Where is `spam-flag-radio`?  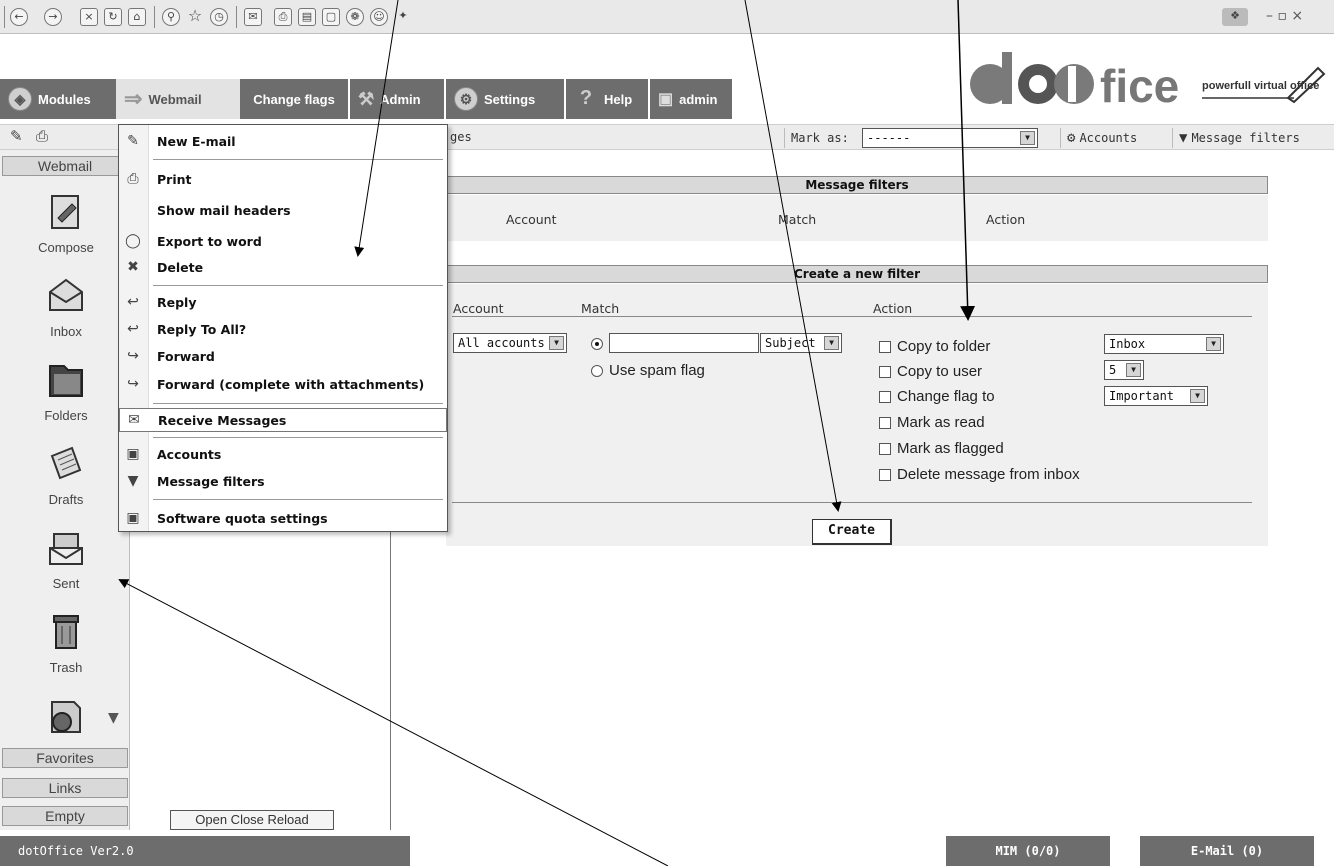 spam-flag-radio is located at coordinates (597, 370).